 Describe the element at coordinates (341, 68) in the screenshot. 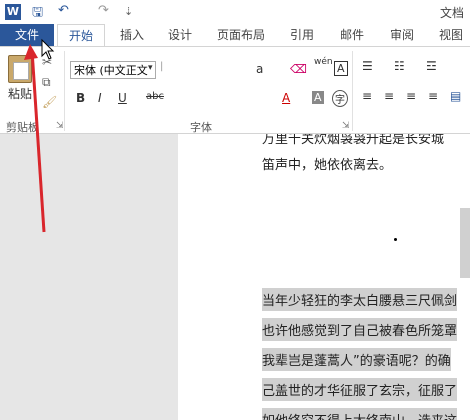

I see `character-border-icon: A` at that location.